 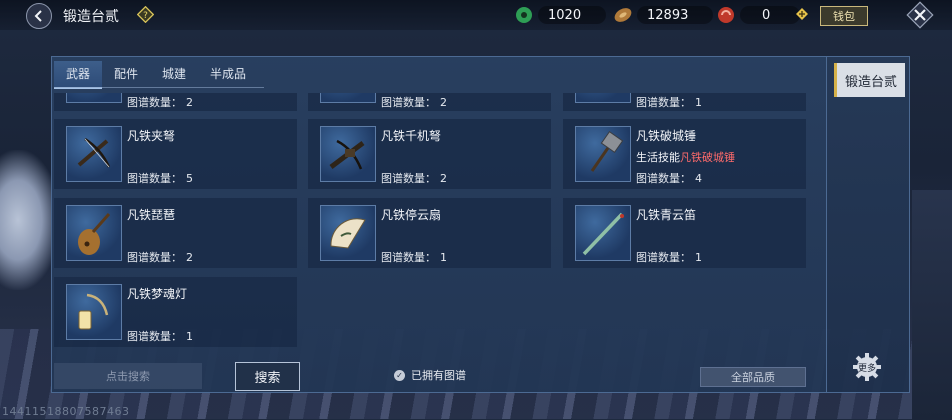 I want to click on recipe-card-war-hammer: 凡铁破城锤 生活技能凡铁破城锤 图谱数量： 4, so click(x=684, y=154).